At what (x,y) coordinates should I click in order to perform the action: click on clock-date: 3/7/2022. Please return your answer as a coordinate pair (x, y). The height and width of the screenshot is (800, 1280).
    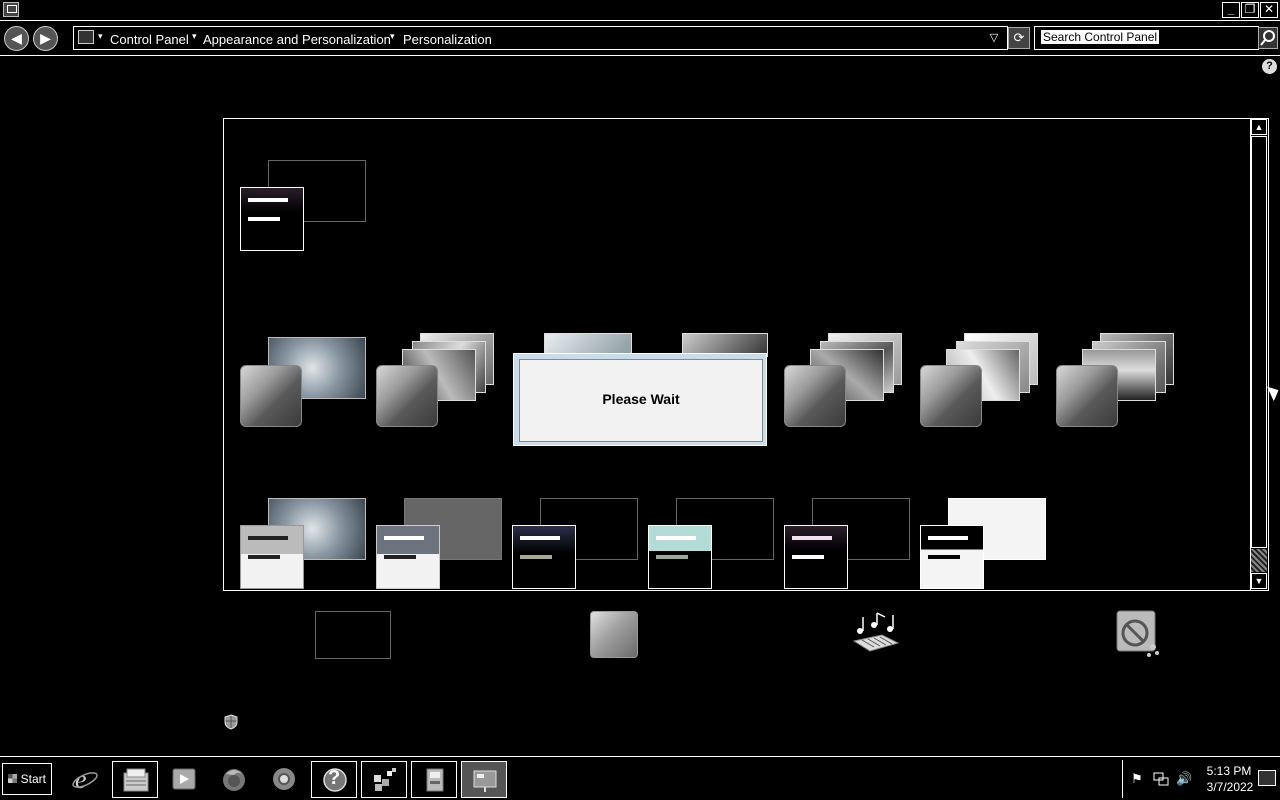
    Looking at the image, I should click on (1230, 787).